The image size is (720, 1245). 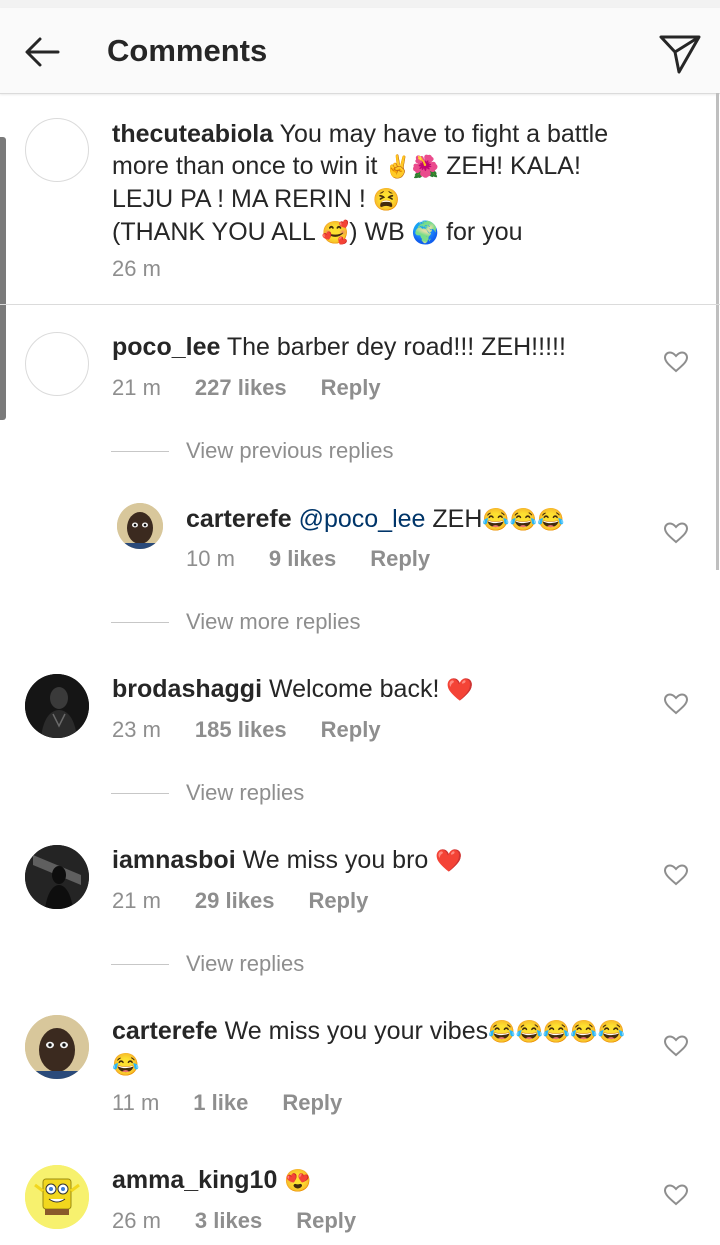 I want to click on comment-meta: 10 m 9 likes Reply, so click(x=308, y=559).